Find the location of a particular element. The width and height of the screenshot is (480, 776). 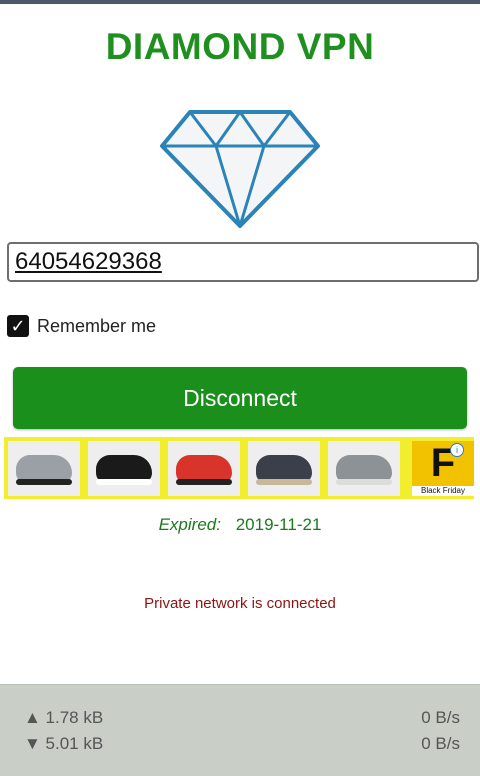

download-rate: 0 B/s is located at coordinates (440, 743).